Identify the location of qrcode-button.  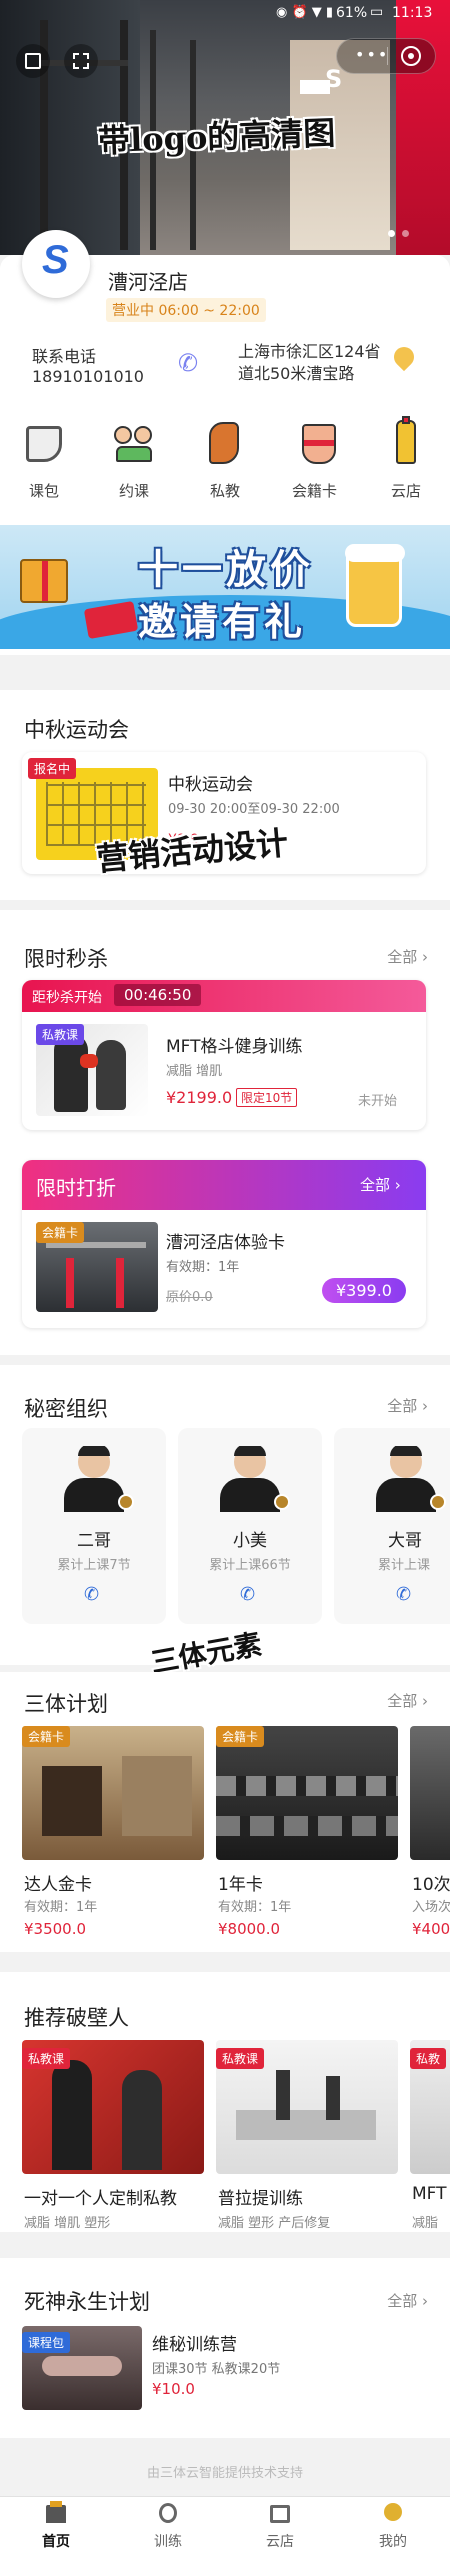
(81, 61).